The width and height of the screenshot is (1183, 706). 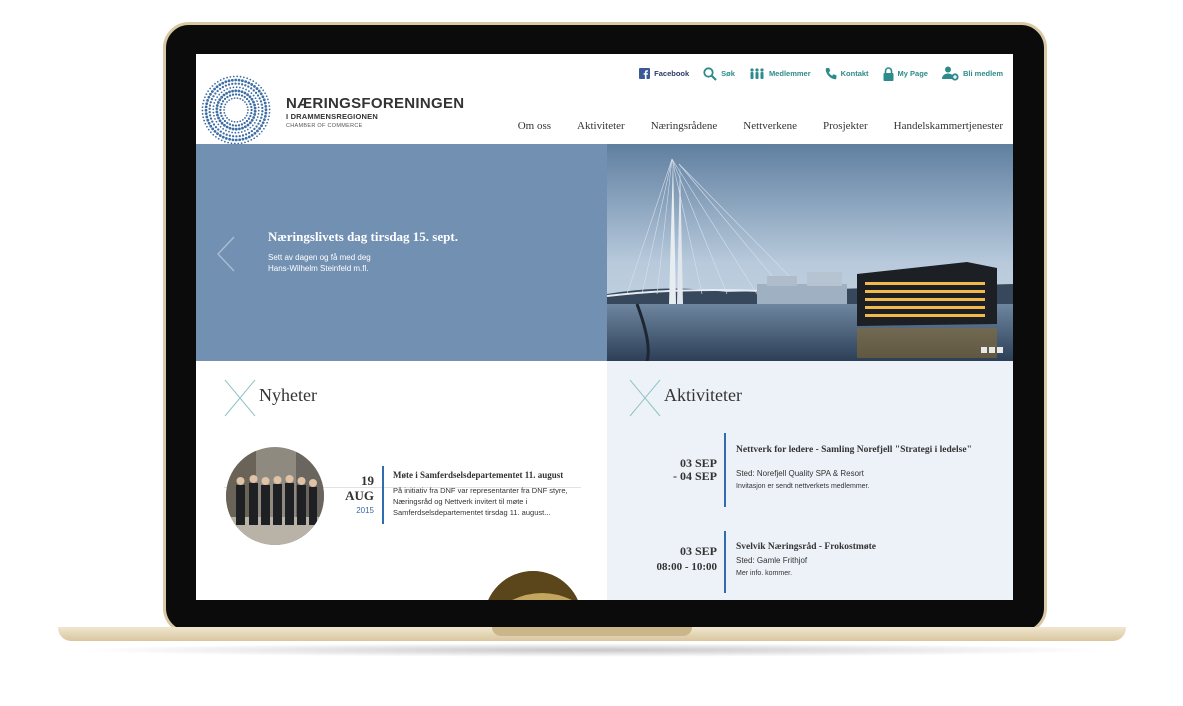 I want to click on search-link: Søk, so click(x=719, y=73).